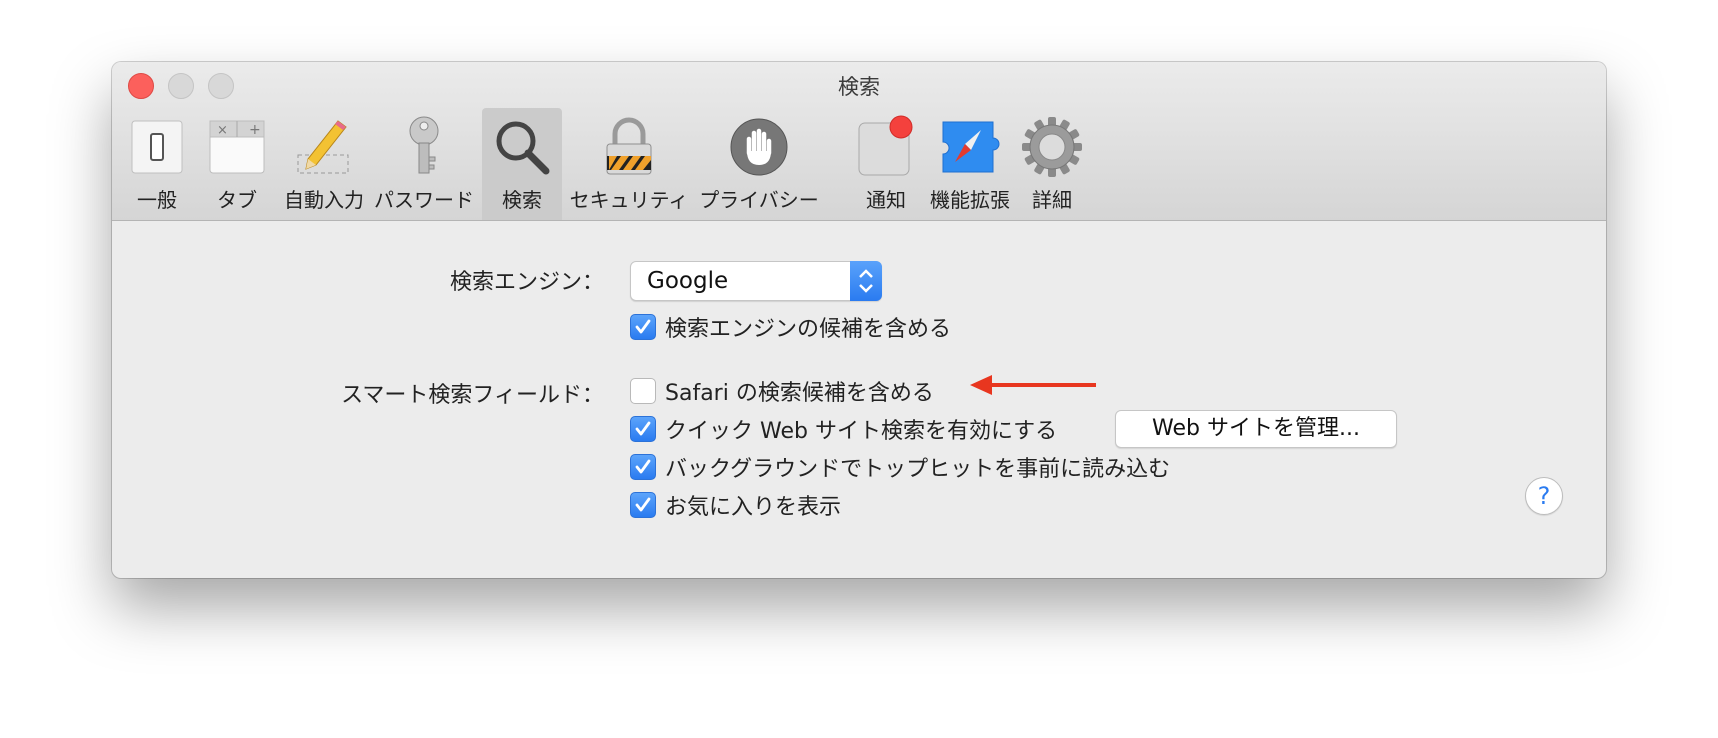 This screenshot has height=738, width=1718. Describe the element at coordinates (759, 147) in the screenshot. I see `hand-icon` at that location.